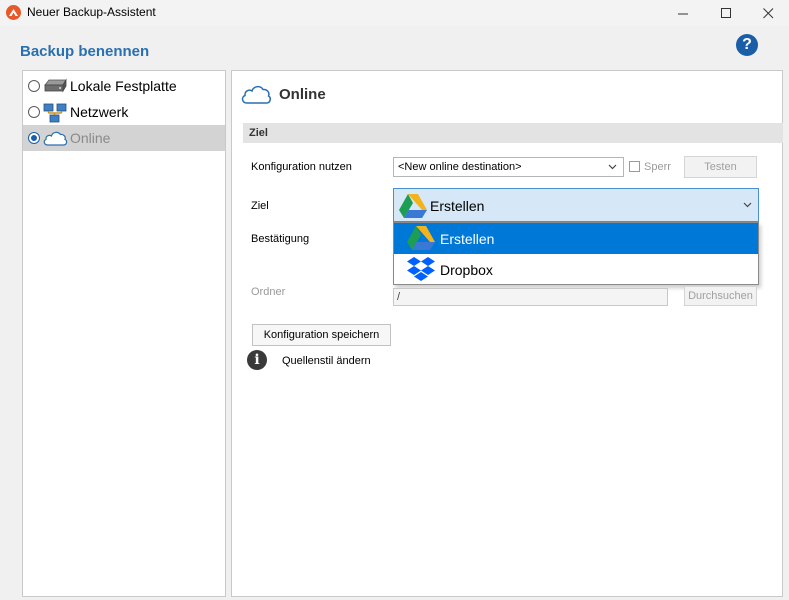 The height and width of the screenshot is (600, 789). Describe the element at coordinates (280, 239) in the screenshot. I see `confirmation-label: Bestätigung` at that location.